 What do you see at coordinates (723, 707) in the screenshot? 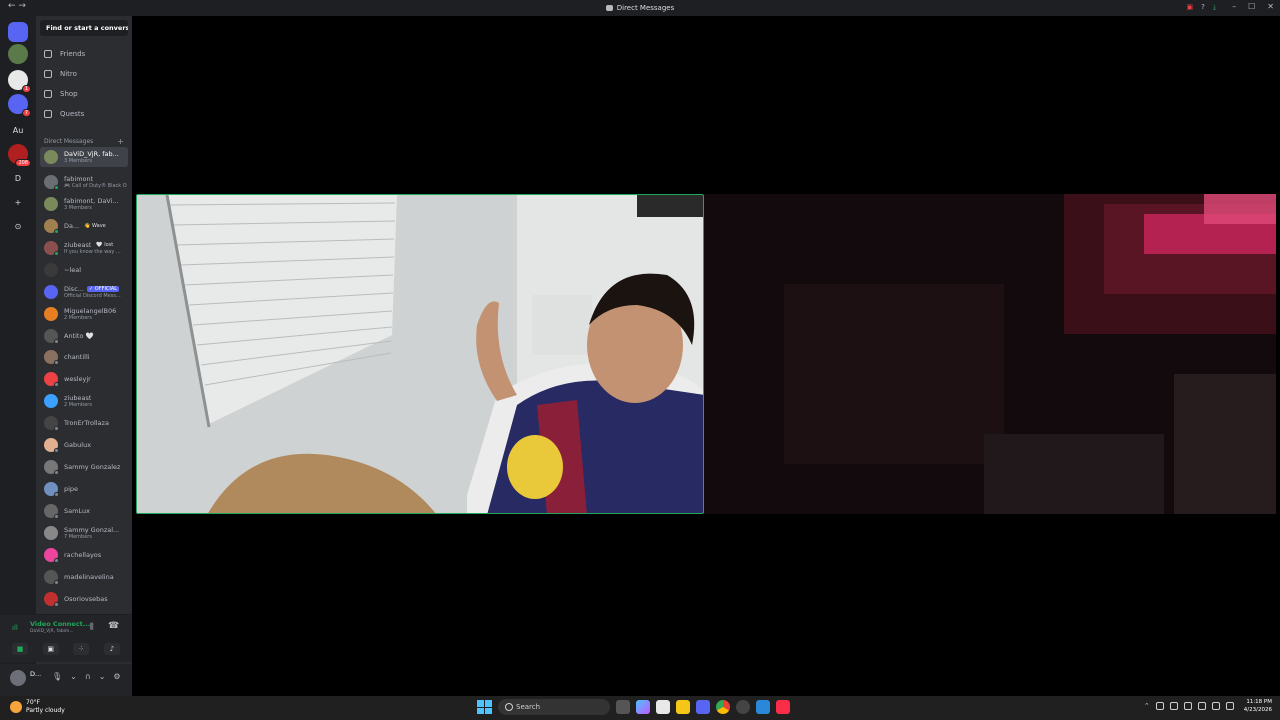
I see `chrome-icon` at bounding box center [723, 707].